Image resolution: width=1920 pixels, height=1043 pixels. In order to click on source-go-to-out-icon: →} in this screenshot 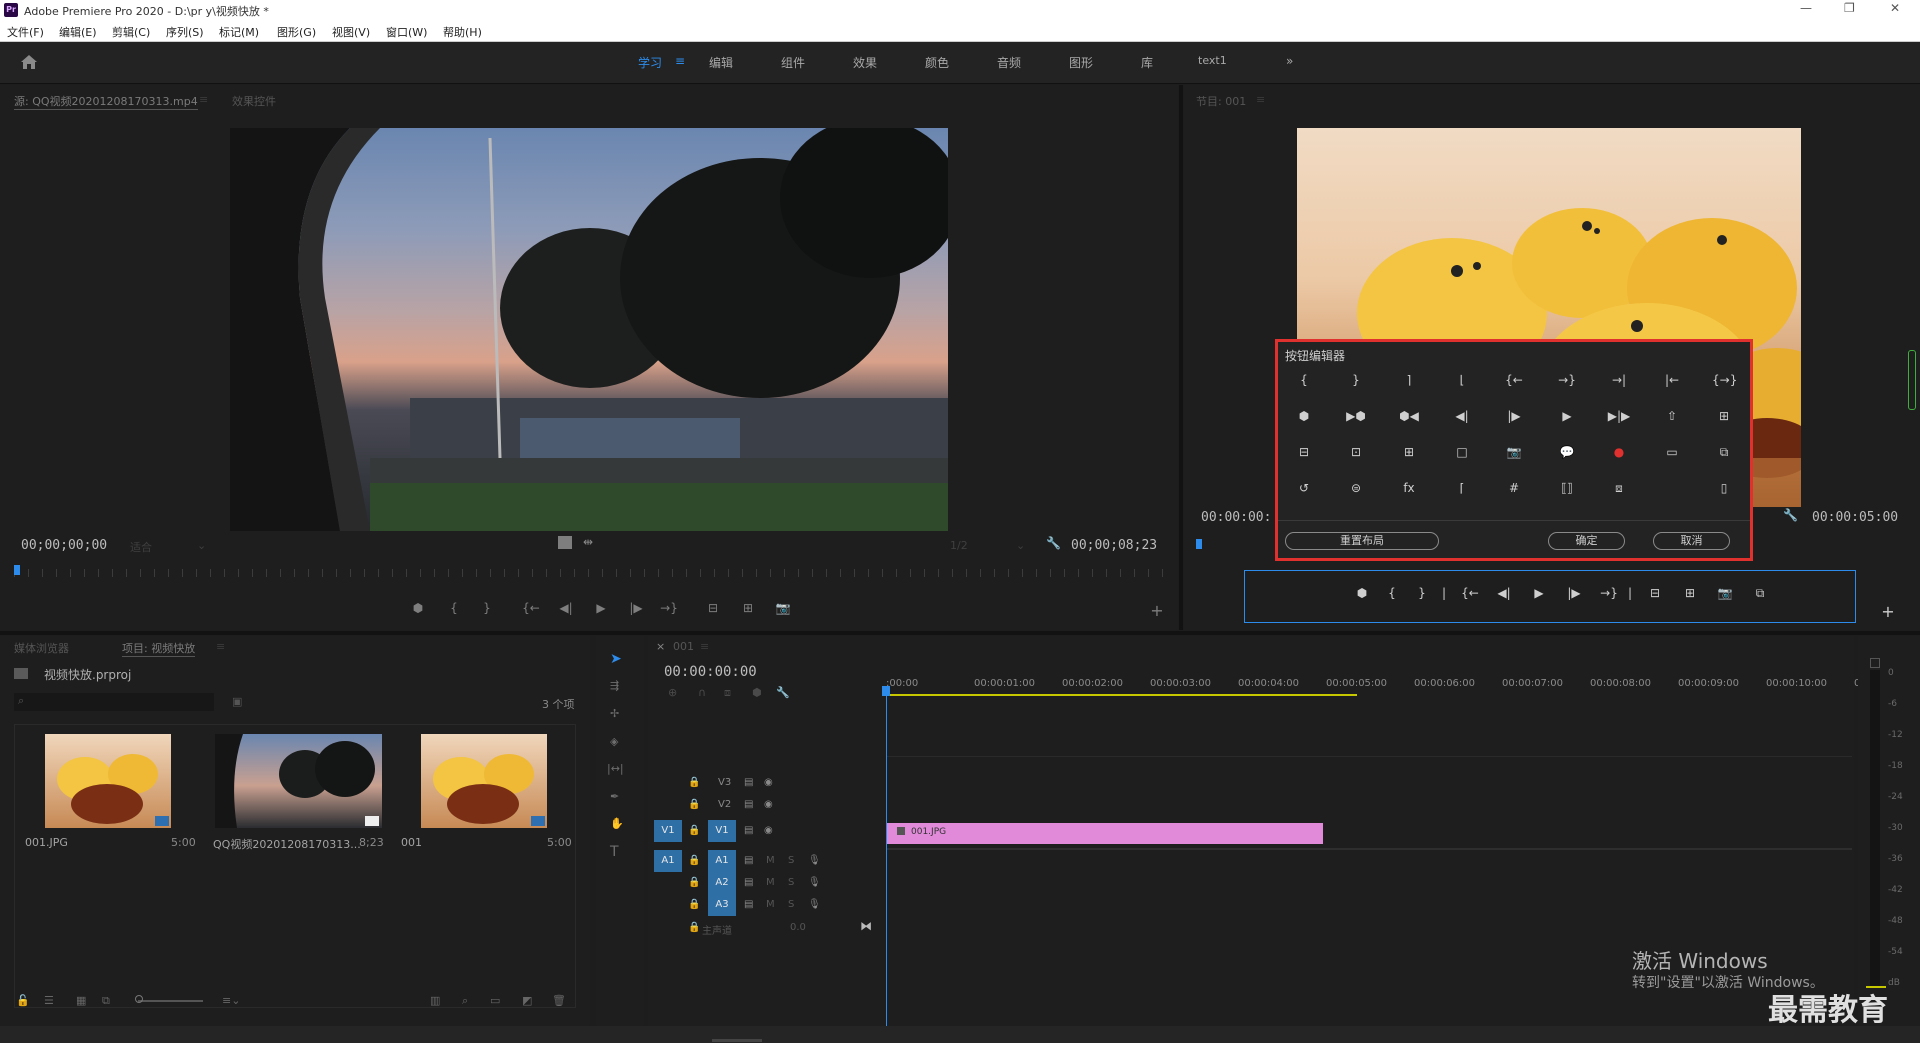, I will do `click(669, 608)`.